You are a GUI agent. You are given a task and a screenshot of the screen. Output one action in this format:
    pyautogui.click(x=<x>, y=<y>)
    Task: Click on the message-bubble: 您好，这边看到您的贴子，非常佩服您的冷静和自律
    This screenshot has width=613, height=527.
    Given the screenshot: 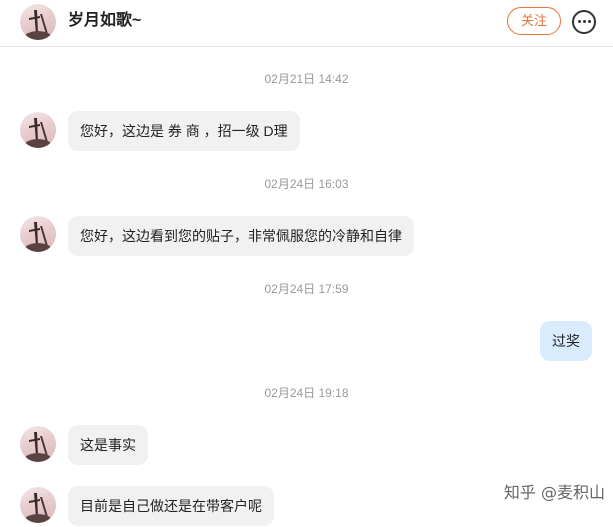 What is the action you would take?
    pyautogui.click(x=241, y=236)
    